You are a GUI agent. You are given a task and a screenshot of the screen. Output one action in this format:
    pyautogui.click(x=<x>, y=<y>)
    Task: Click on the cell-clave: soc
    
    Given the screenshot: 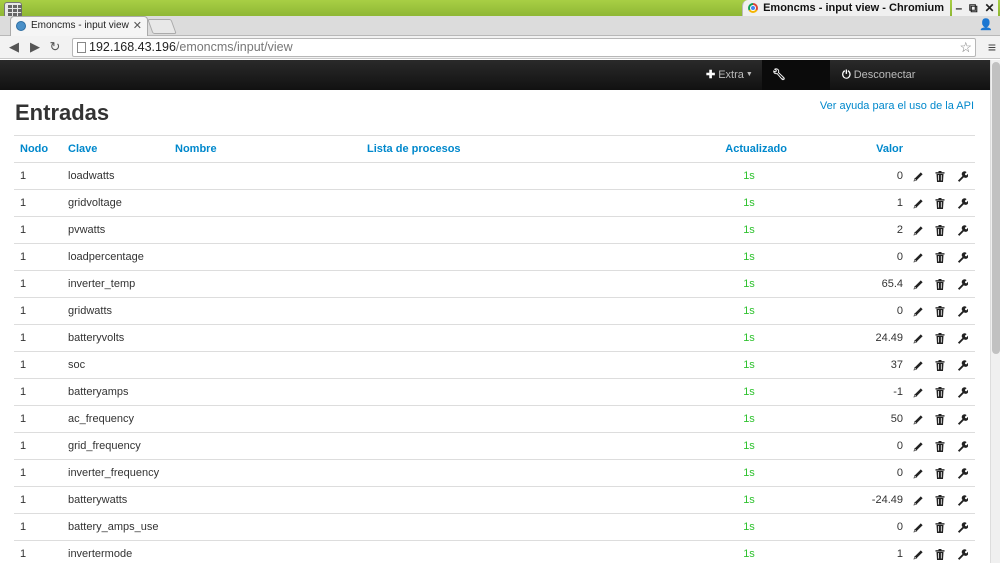 What is the action you would take?
    pyautogui.click(x=121, y=365)
    